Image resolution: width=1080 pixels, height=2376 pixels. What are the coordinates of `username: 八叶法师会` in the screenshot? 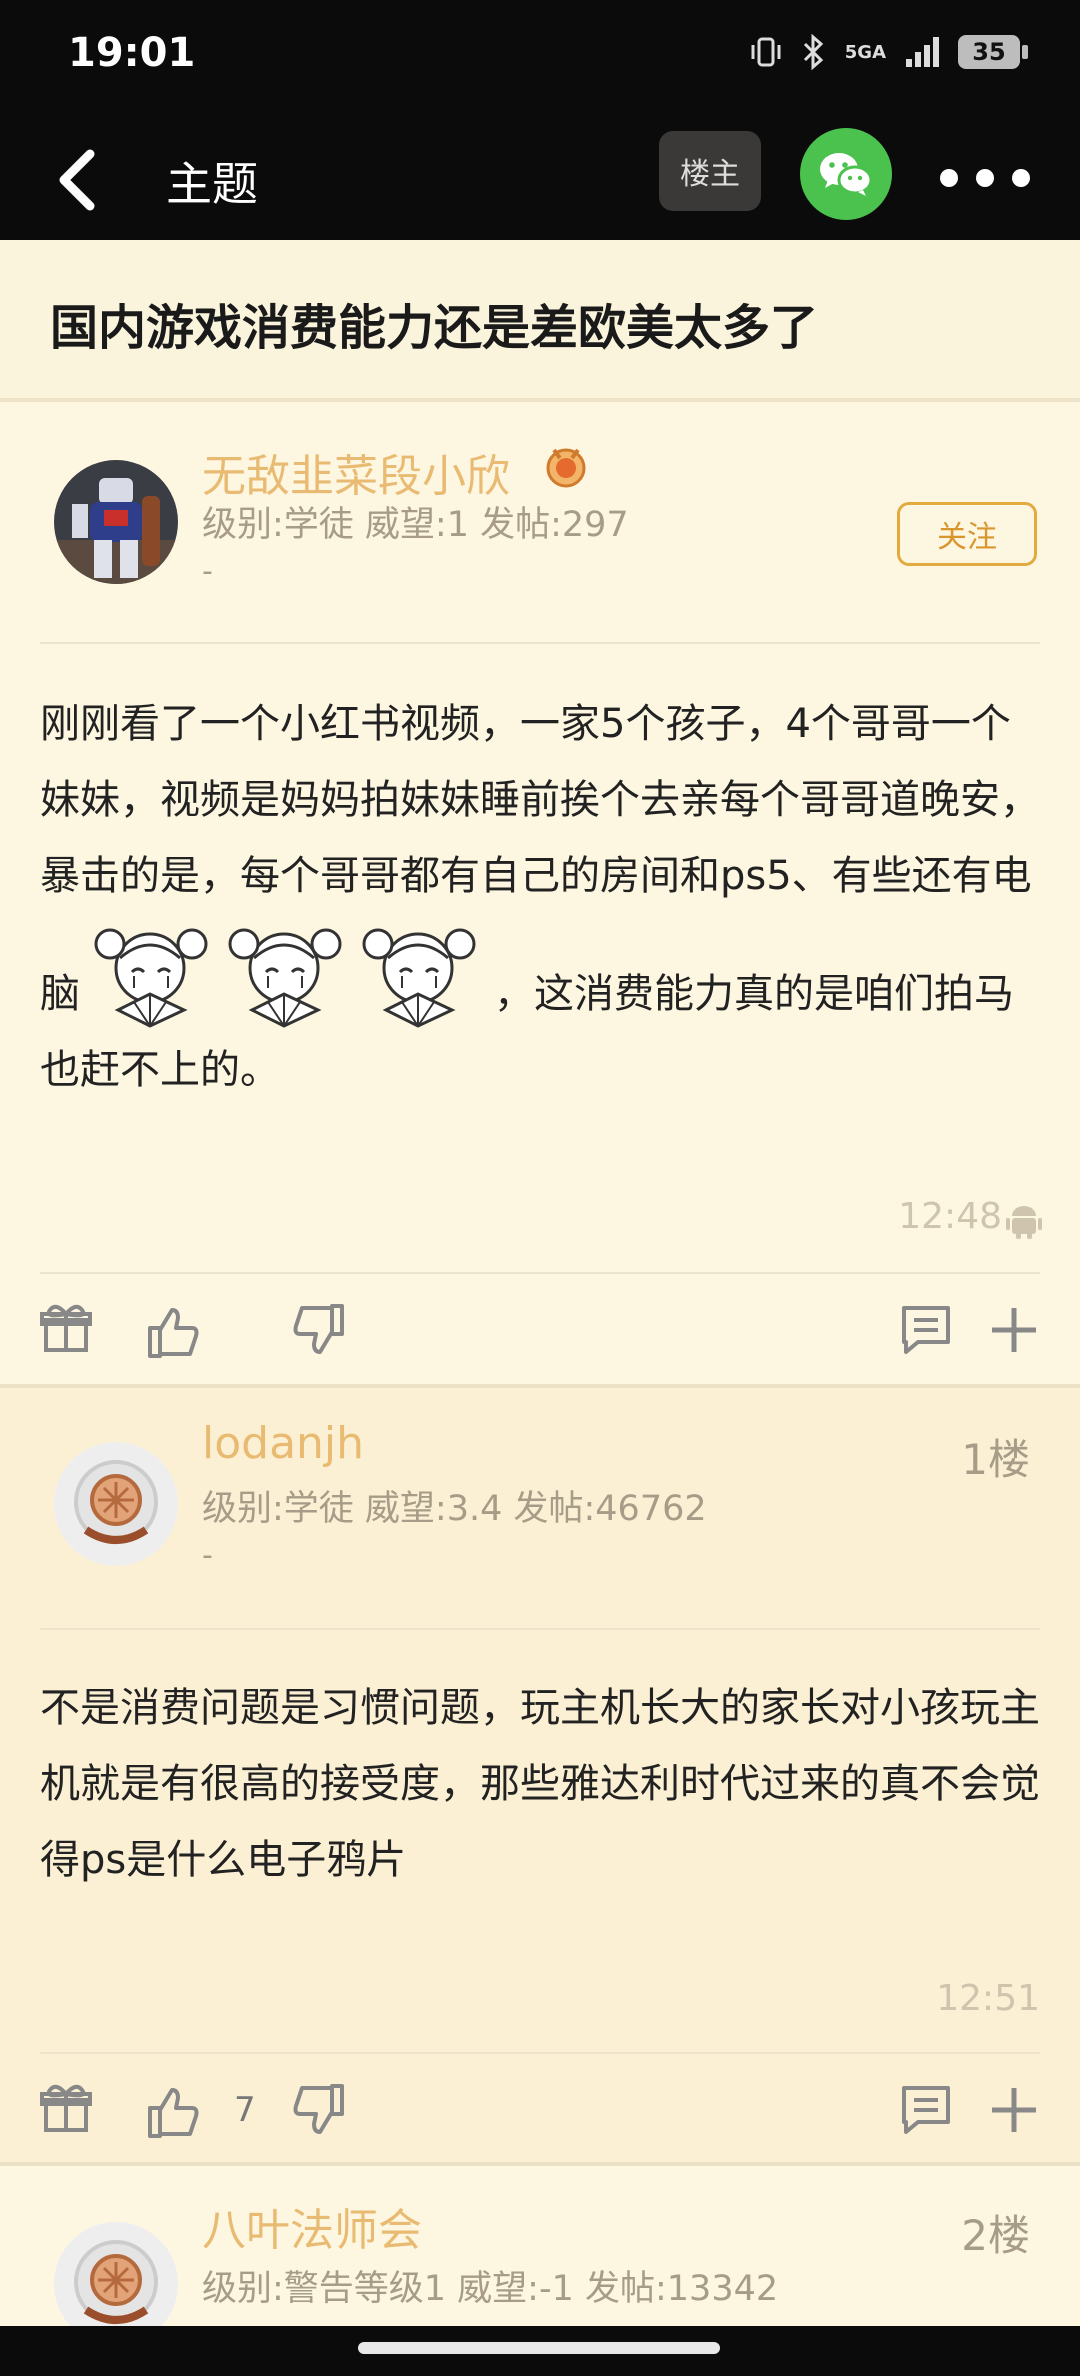 It's located at (312, 2226).